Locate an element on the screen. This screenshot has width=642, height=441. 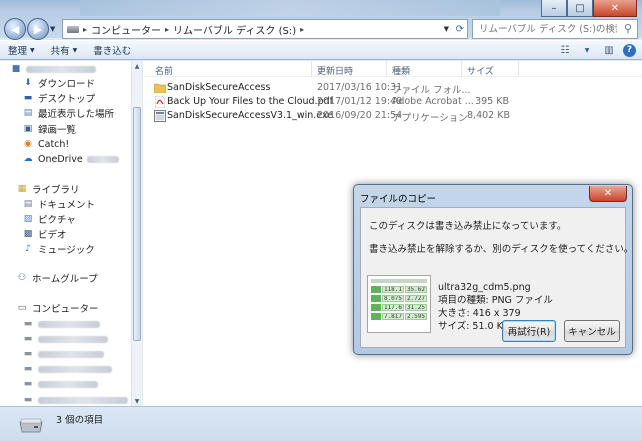
nav-item-music: ♪ ミュージック is located at coordinates (58, 249).